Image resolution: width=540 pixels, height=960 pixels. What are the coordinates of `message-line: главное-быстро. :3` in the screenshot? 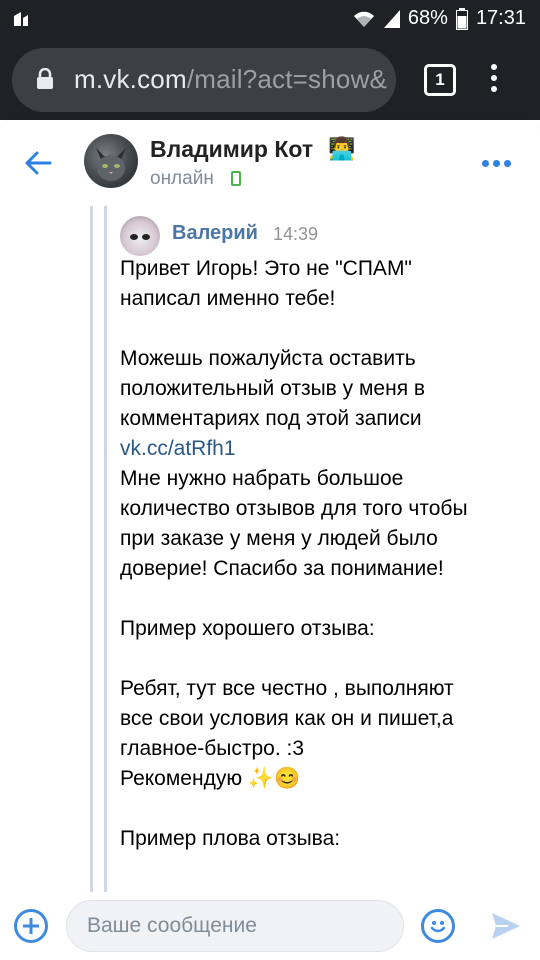 It's located at (212, 748).